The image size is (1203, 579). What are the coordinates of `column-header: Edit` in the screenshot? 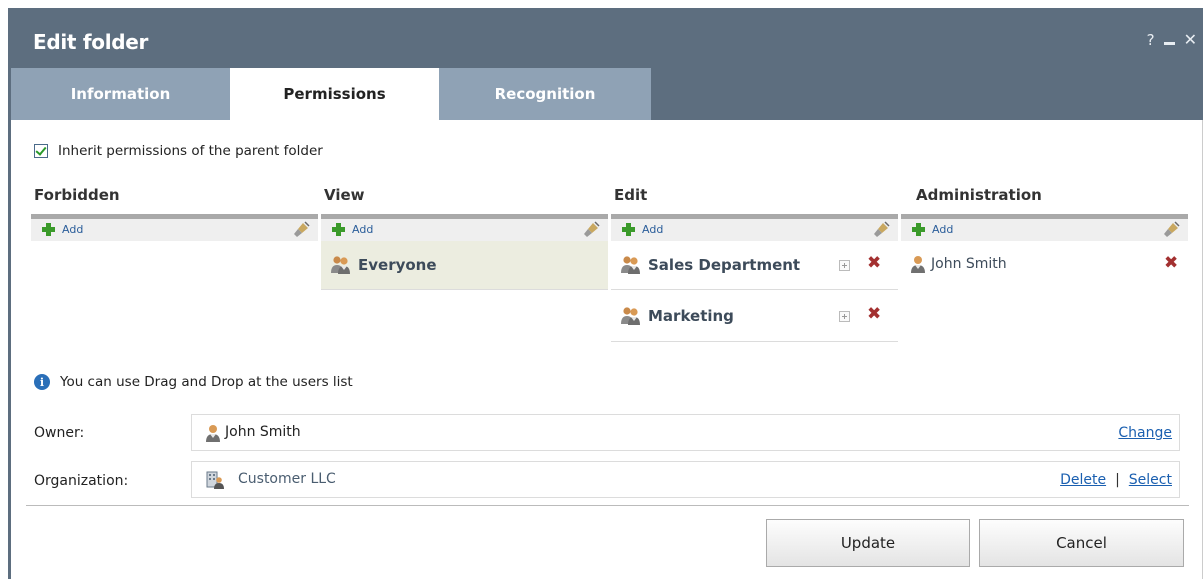 It's located at (631, 195).